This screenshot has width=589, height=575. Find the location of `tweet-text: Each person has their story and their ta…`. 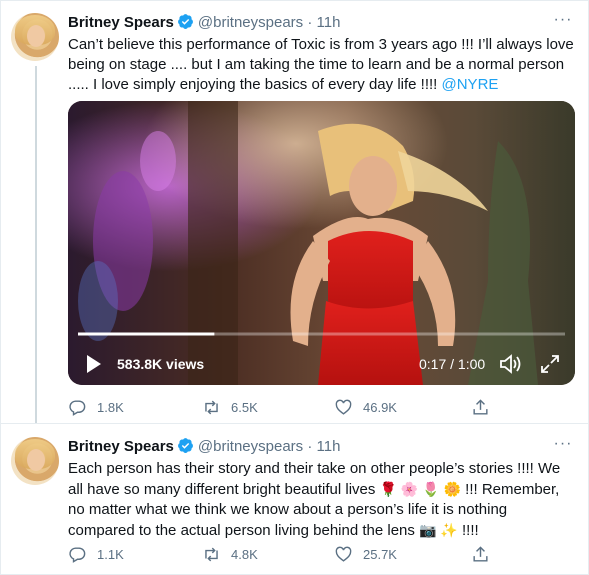

tweet-text: Each person has their story and their ta… is located at coordinates (314, 499).